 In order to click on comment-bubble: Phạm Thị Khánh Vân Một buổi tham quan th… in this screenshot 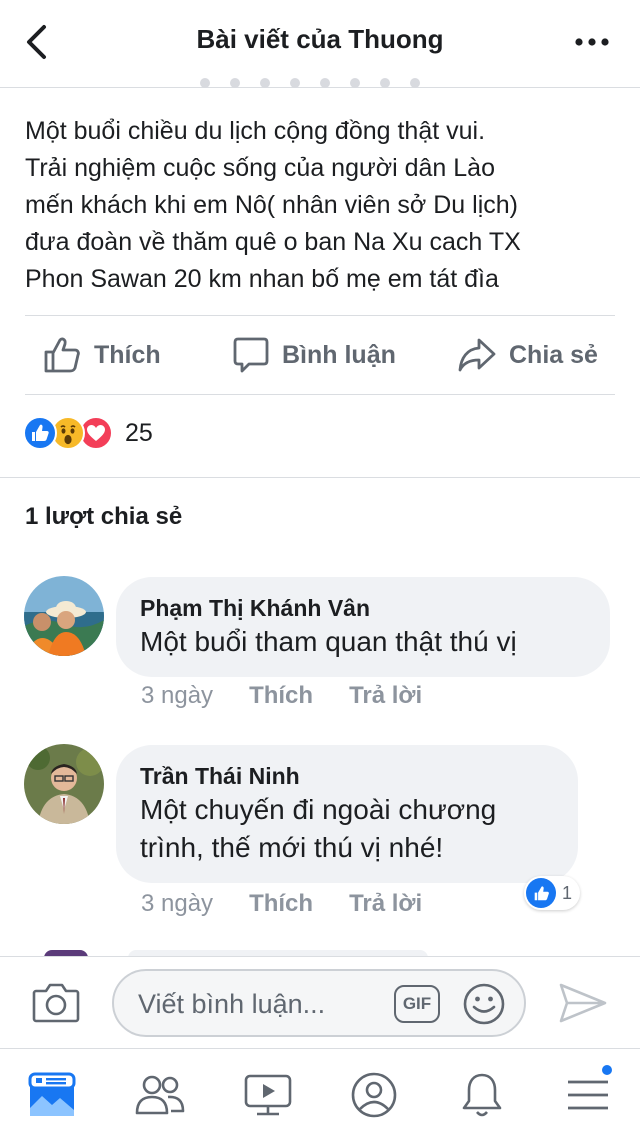, I will do `click(363, 627)`.